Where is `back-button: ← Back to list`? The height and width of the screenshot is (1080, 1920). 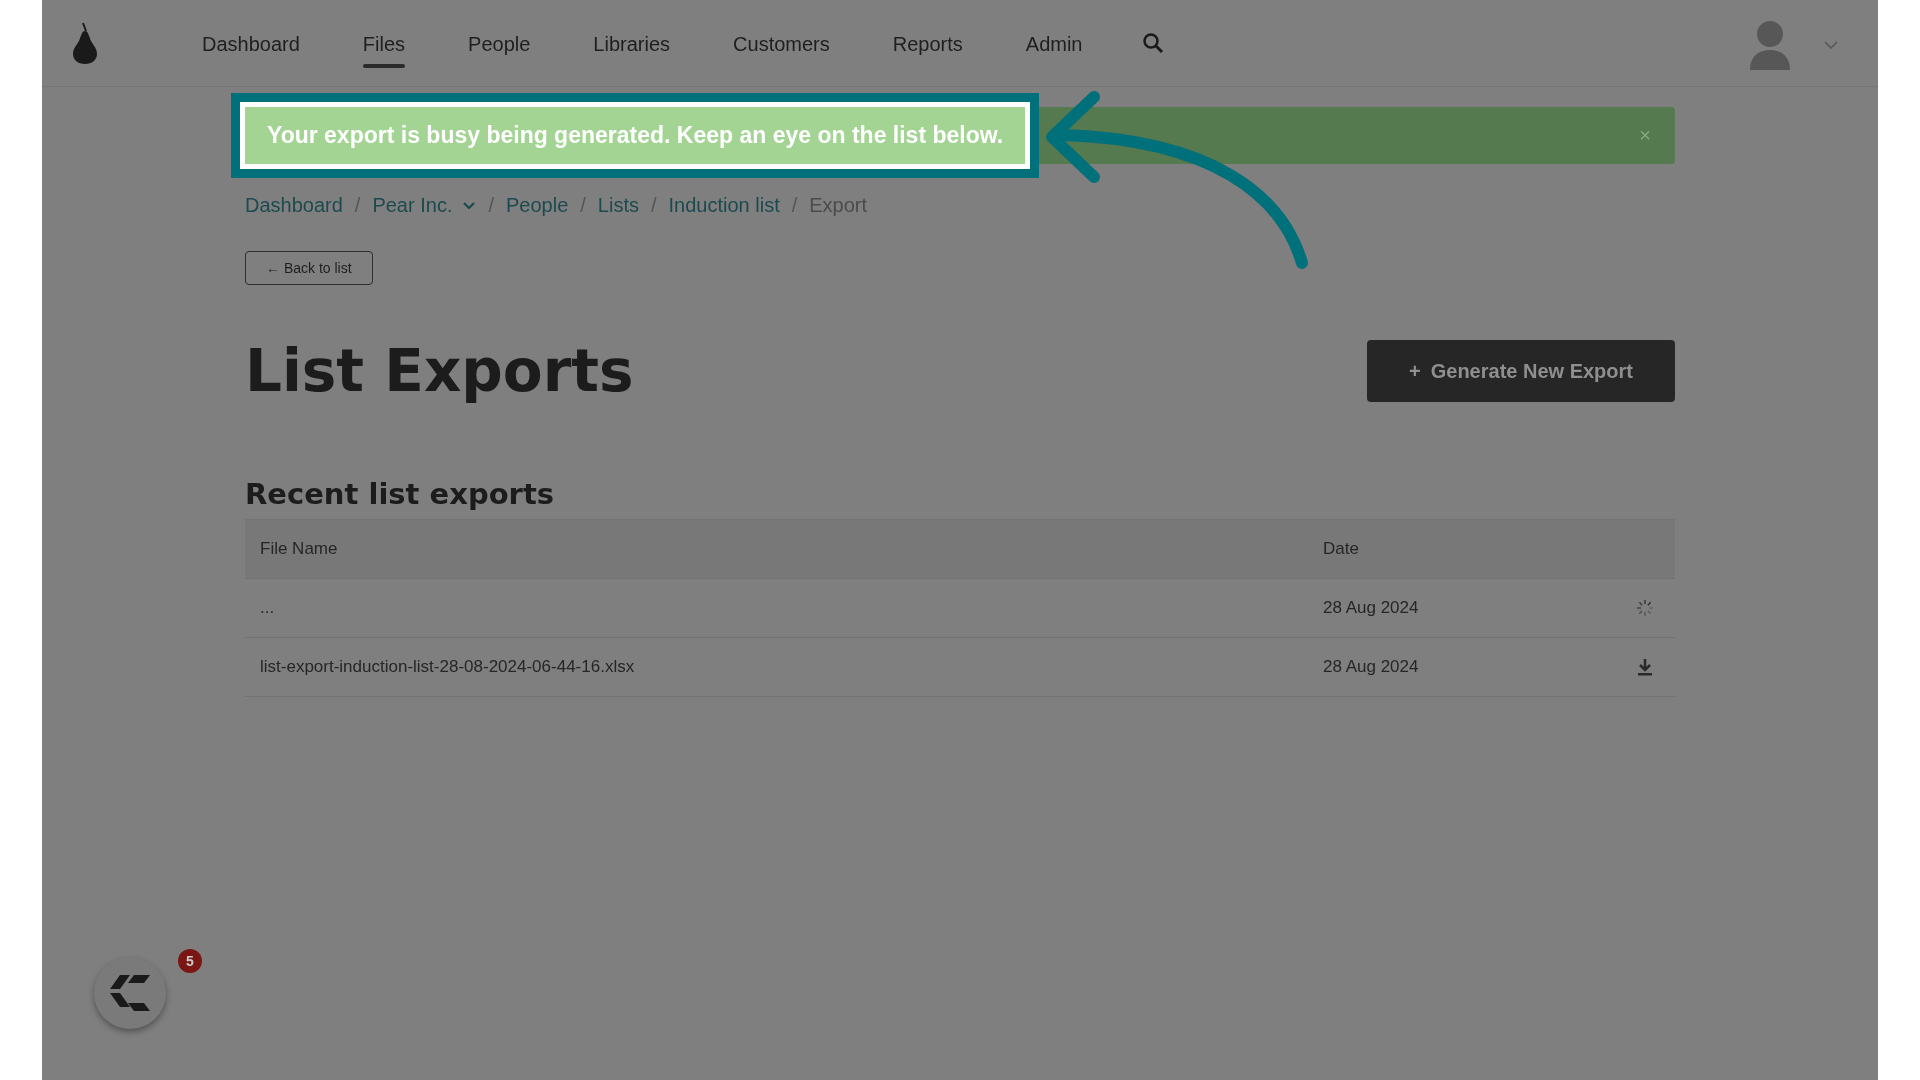
back-button: ← Back to list is located at coordinates (309, 268).